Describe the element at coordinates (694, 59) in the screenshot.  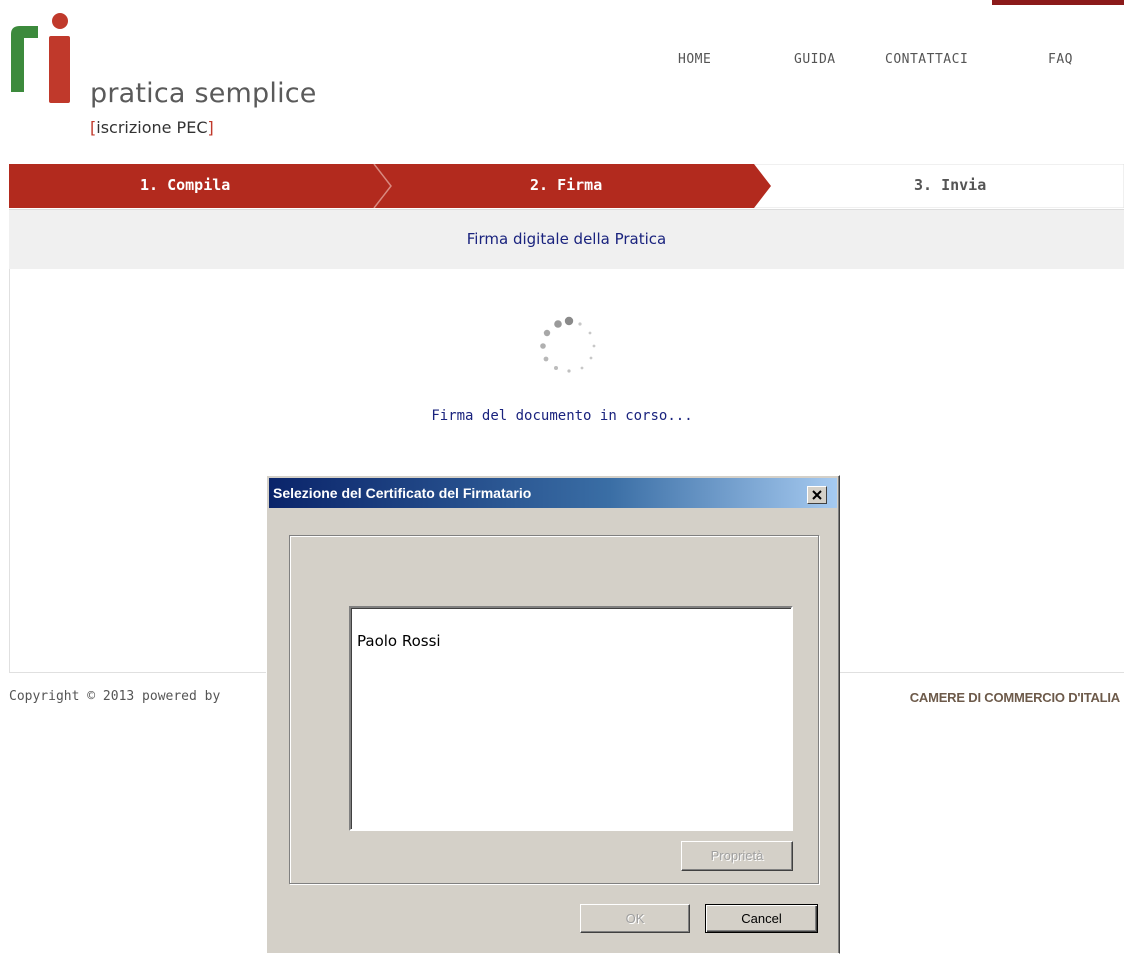
I see `nav-home: HOME` at that location.